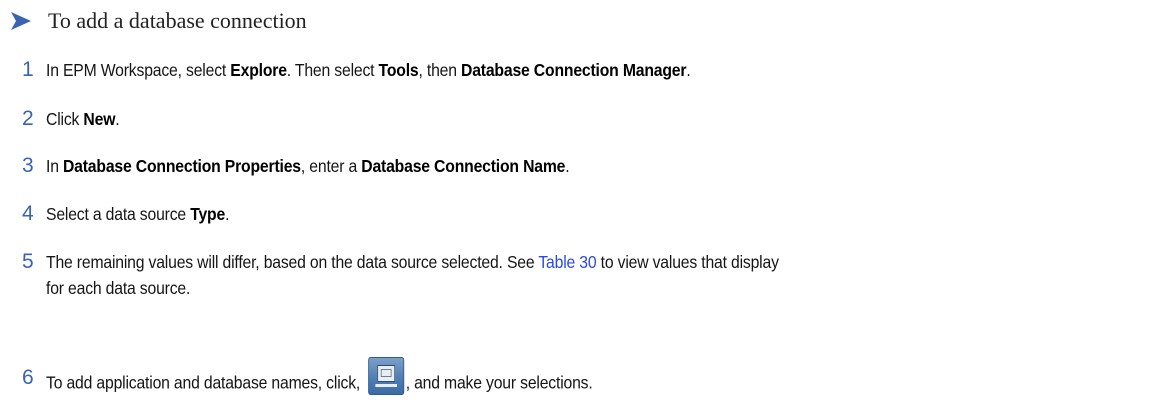 The height and width of the screenshot is (416, 1171). I want to click on text-run: In EPM Workspace, select, so click(138, 70).